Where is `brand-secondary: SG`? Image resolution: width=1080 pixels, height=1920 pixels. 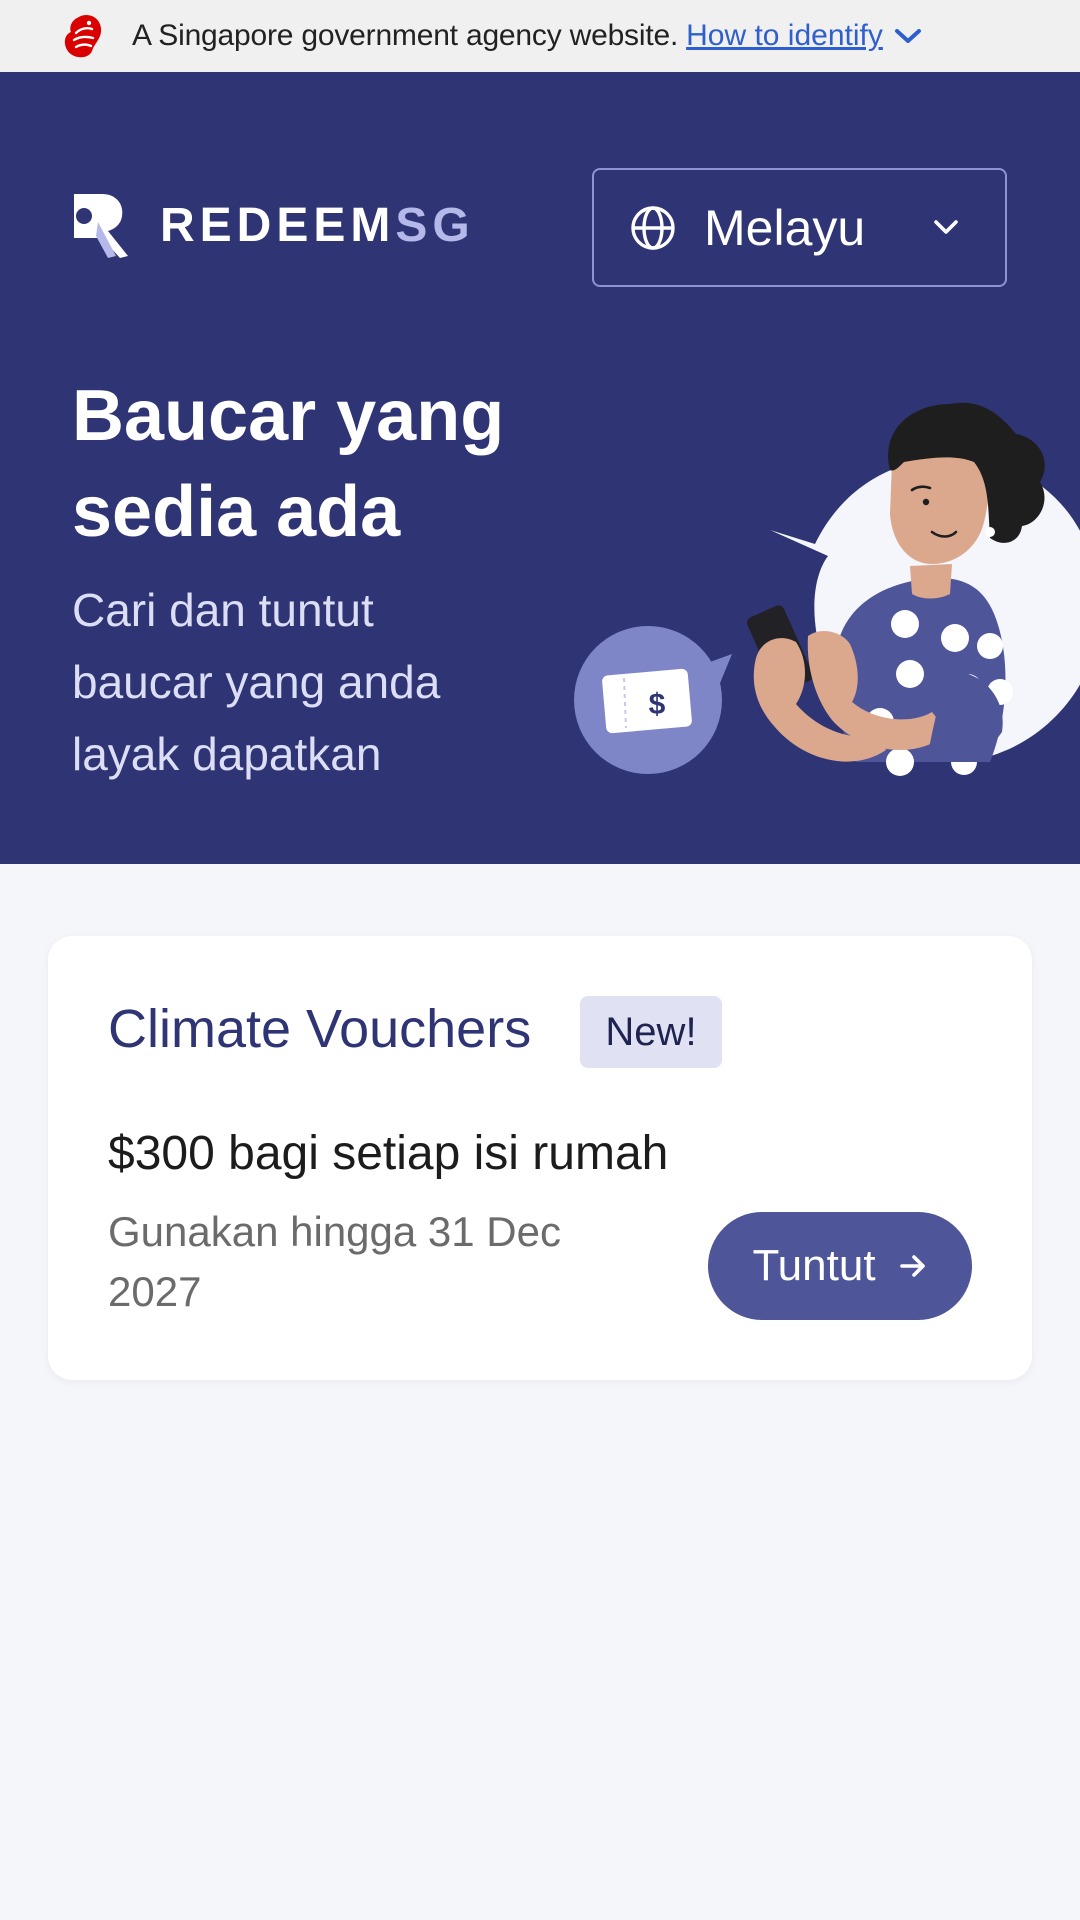 brand-secondary: SG is located at coordinates (435, 225).